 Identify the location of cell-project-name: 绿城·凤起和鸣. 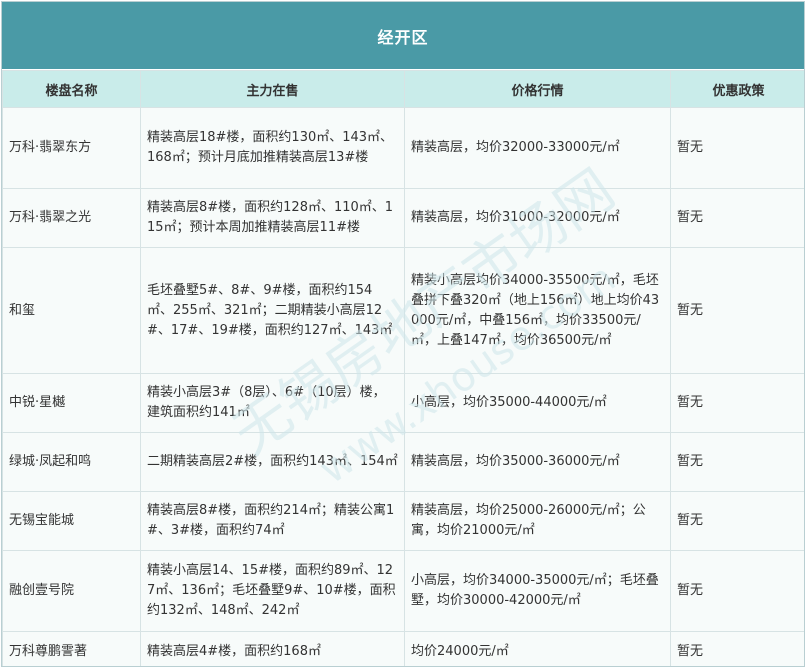
(71, 462).